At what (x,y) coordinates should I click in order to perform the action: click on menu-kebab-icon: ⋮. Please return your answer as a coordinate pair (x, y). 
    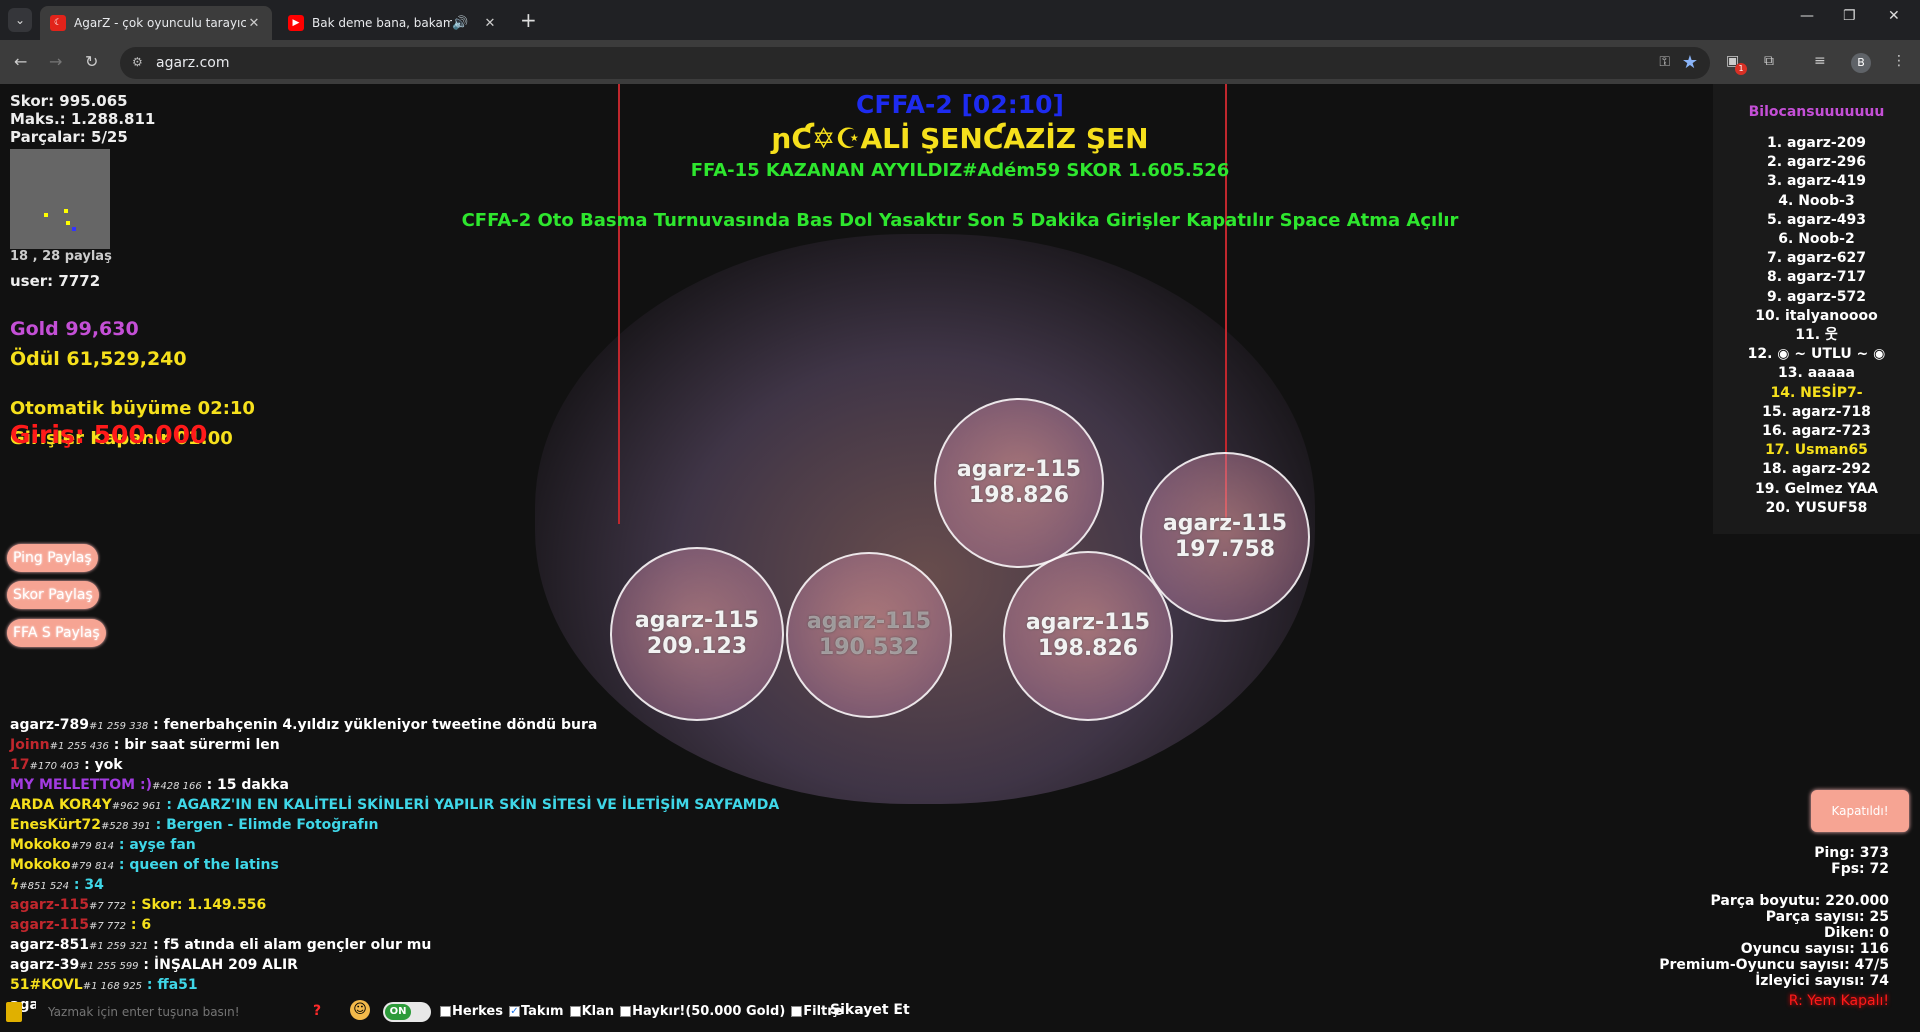
    Looking at the image, I should click on (1899, 61).